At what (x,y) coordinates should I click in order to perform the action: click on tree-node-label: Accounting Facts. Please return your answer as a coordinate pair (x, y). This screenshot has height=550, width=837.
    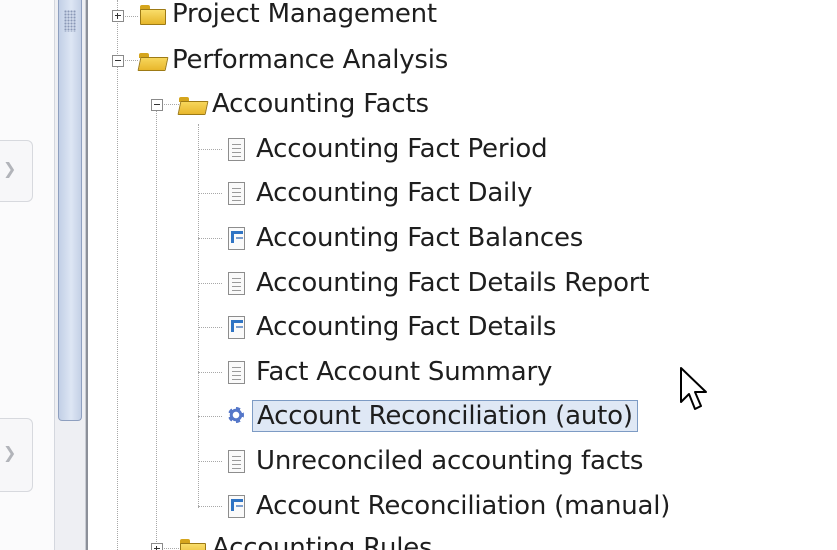
    Looking at the image, I should click on (320, 104).